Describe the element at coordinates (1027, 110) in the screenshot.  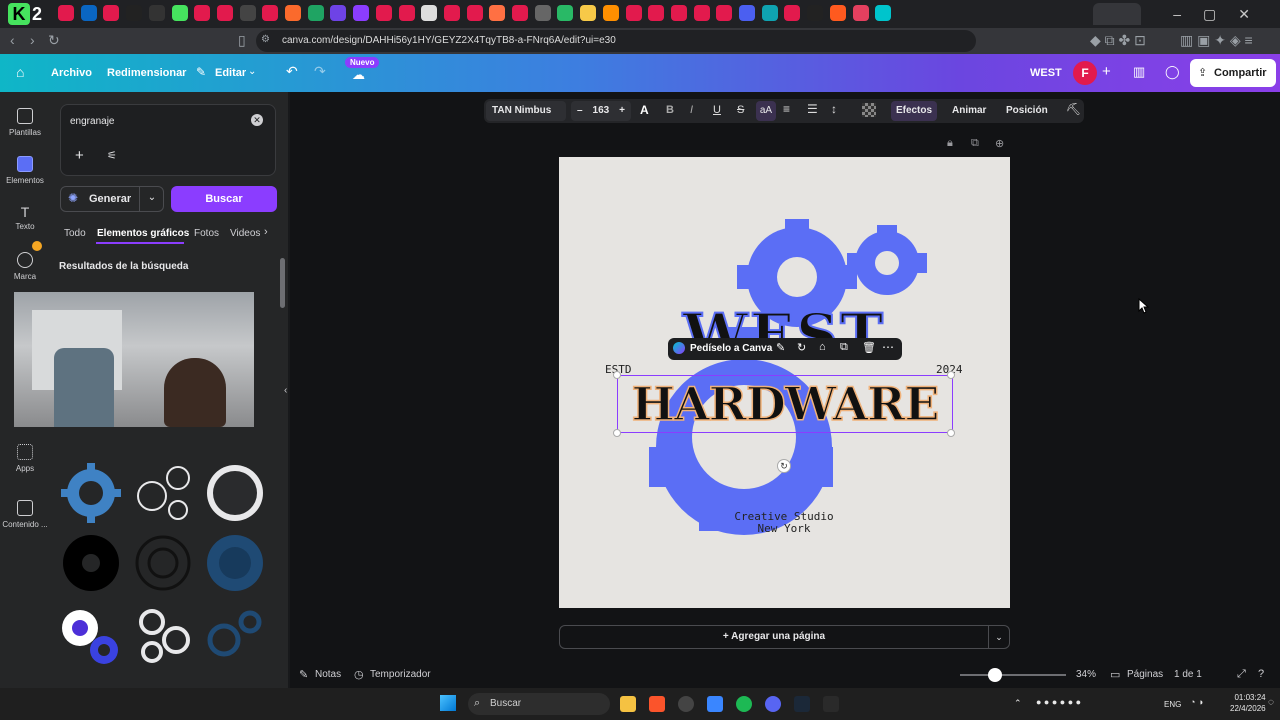
I see `posicion-button: Posición` at that location.